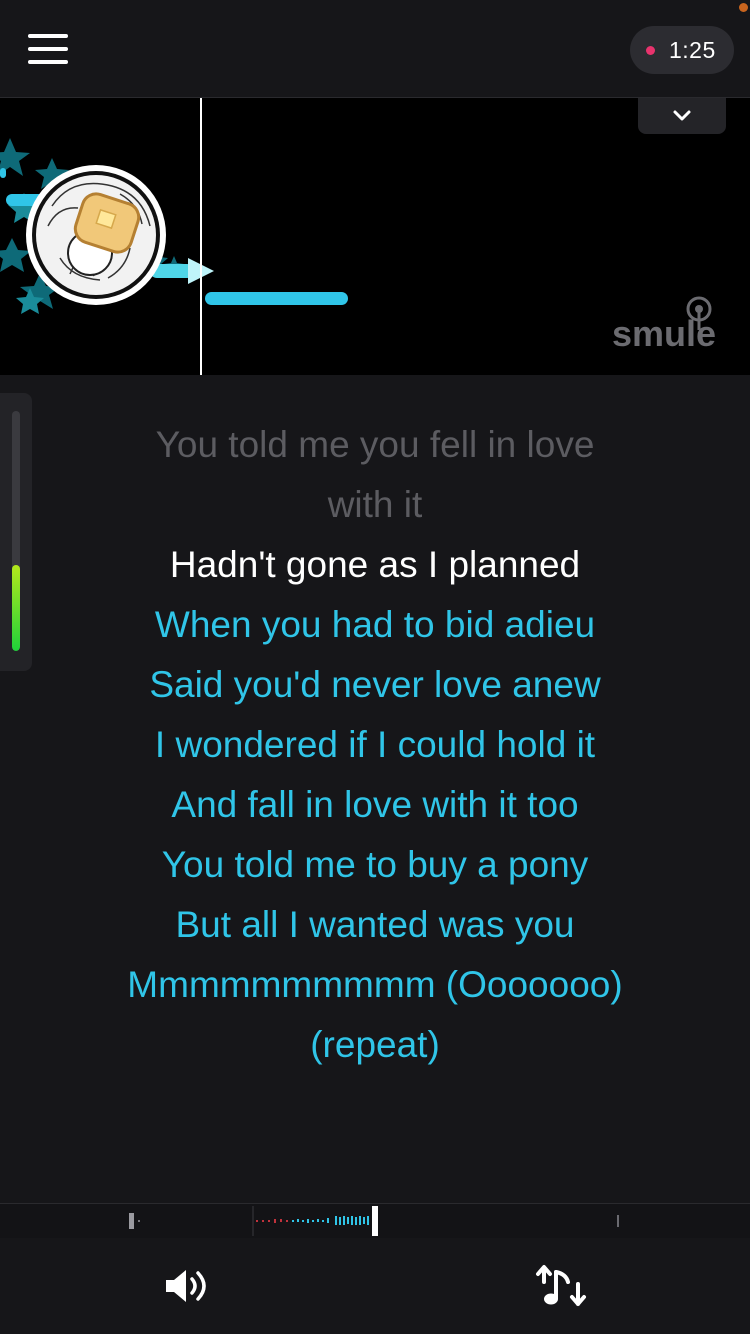 Image resolution: width=750 pixels, height=1334 pixels. What do you see at coordinates (375, 984) in the screenshot?
I see `lyric-line-upcoming: Mmmmmmmmmm (Ooooooo)` at bounding box center [375, 984].